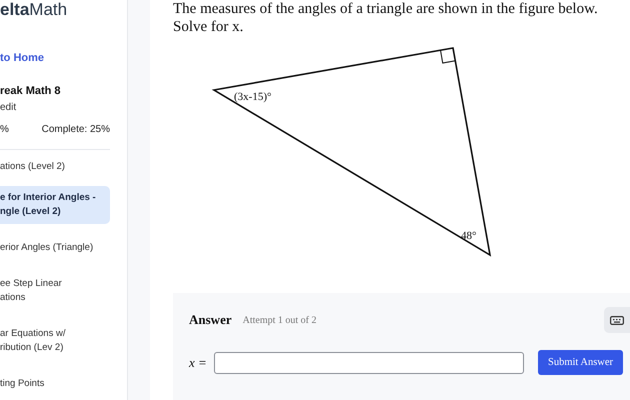 This screenshot has width=630, height=400. What do you see at coordinates (55, 291) in the screenshot?
I see `skill-item: ee Step Linear ations` at bounding box center [55, 291].